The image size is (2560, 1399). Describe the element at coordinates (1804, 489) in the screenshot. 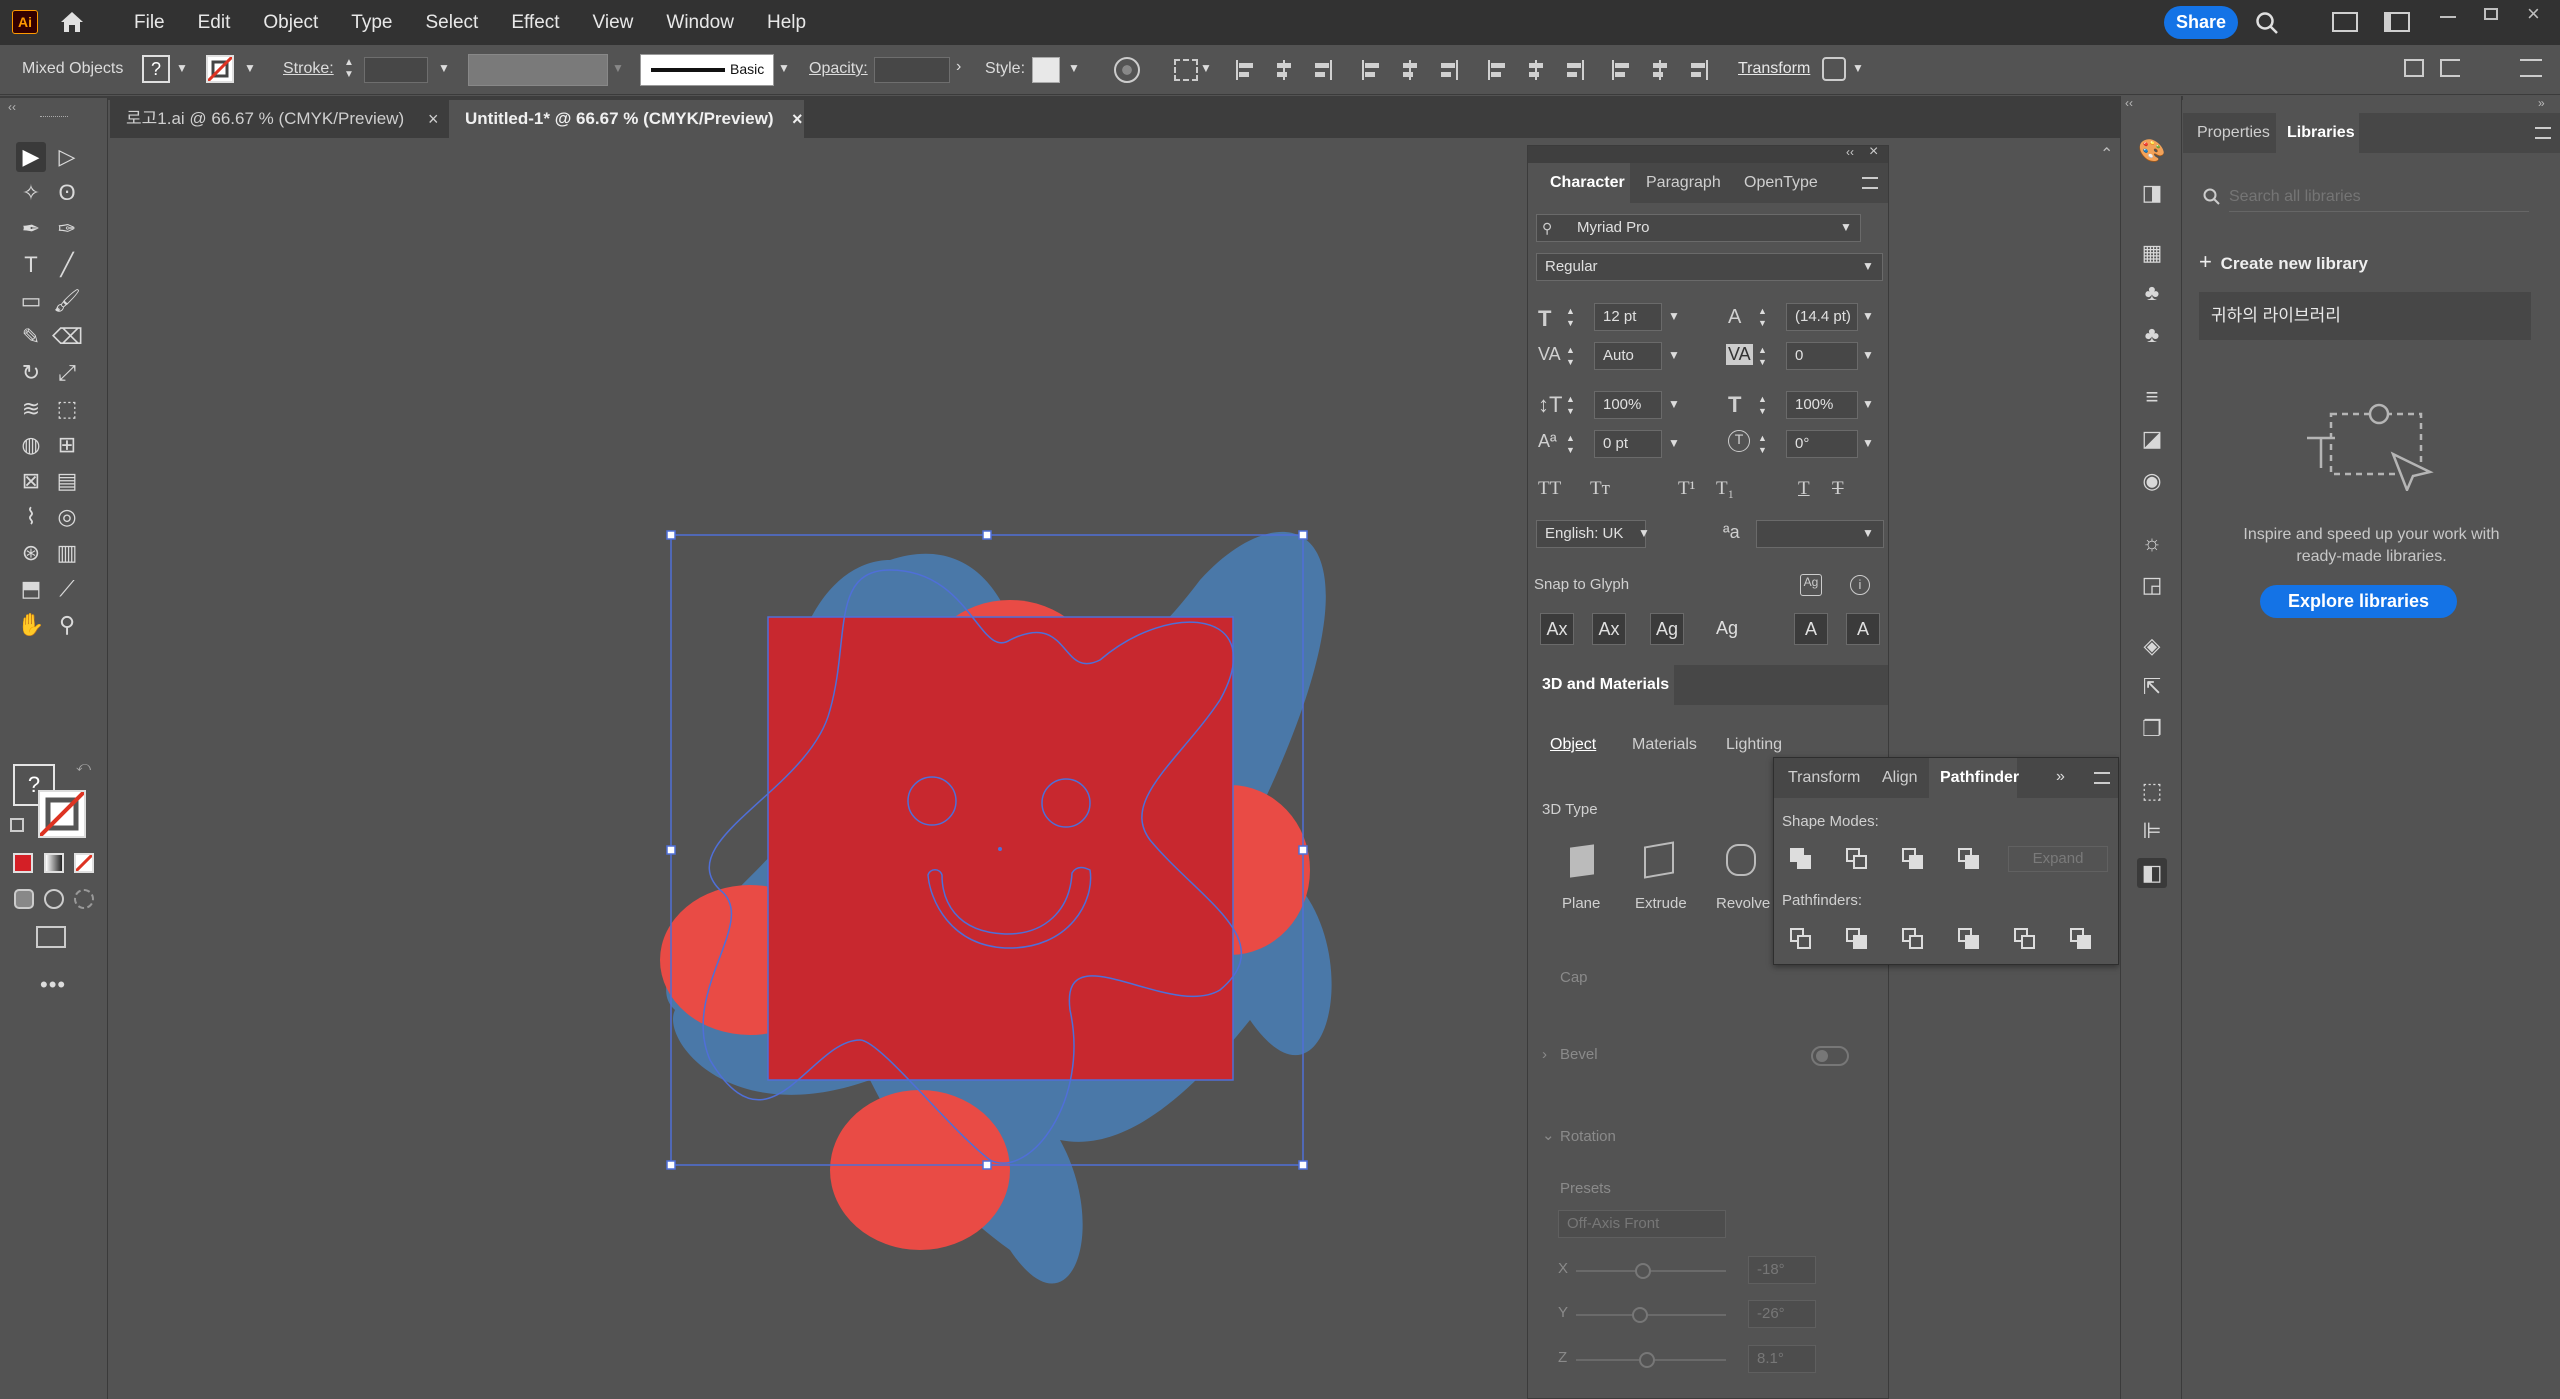

I see `underline-icon: T` at that location.